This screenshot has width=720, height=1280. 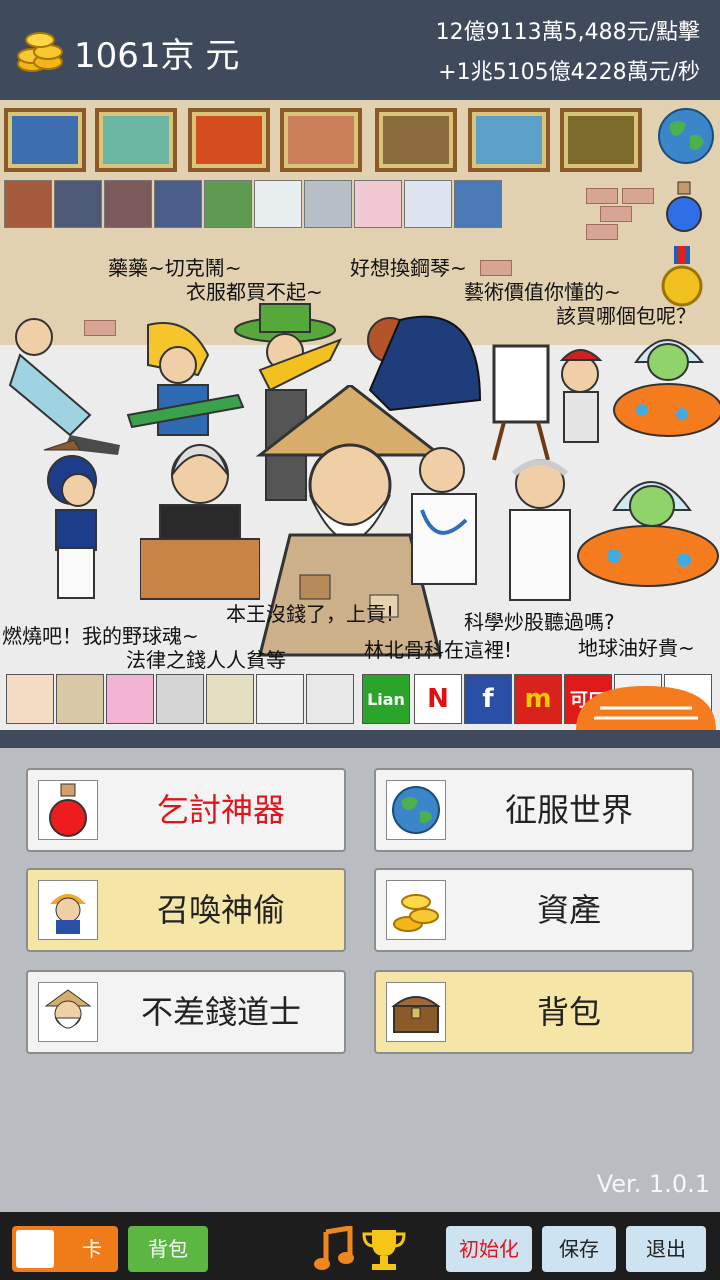 I want to click on thief-girl-icon, so click(x=68, y=910).